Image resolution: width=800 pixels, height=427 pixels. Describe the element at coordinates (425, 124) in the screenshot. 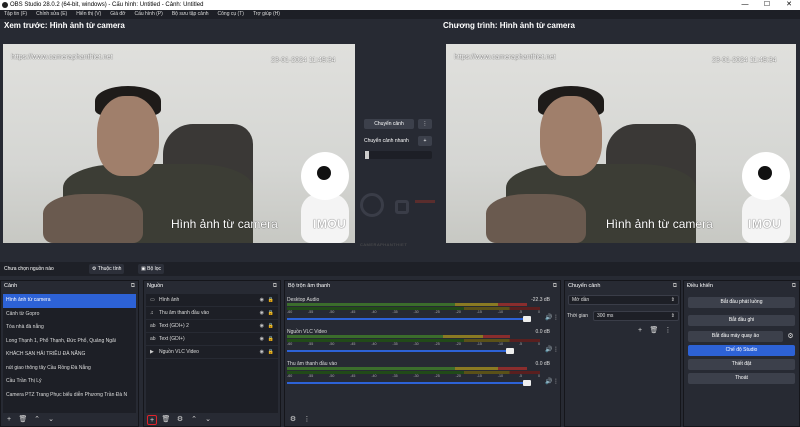

I see `transition-dots-button: ⋮` at that location.